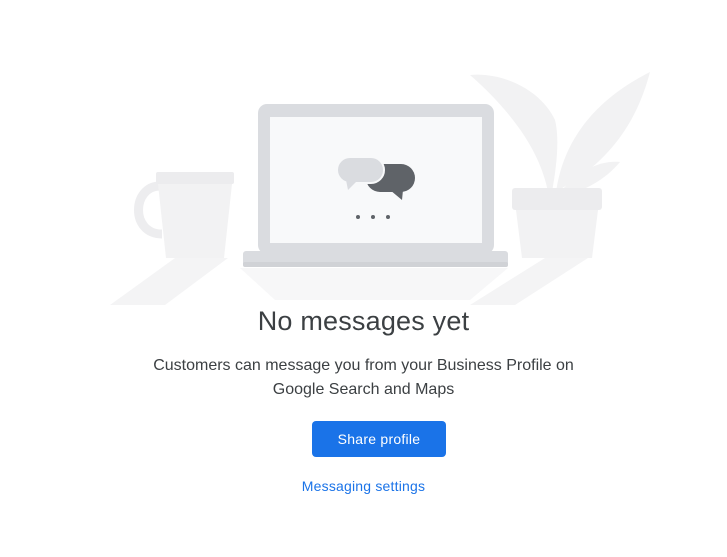 The width and height of the screenshot is (727, 557). I want to click on plant-pot, so click(557, 223).